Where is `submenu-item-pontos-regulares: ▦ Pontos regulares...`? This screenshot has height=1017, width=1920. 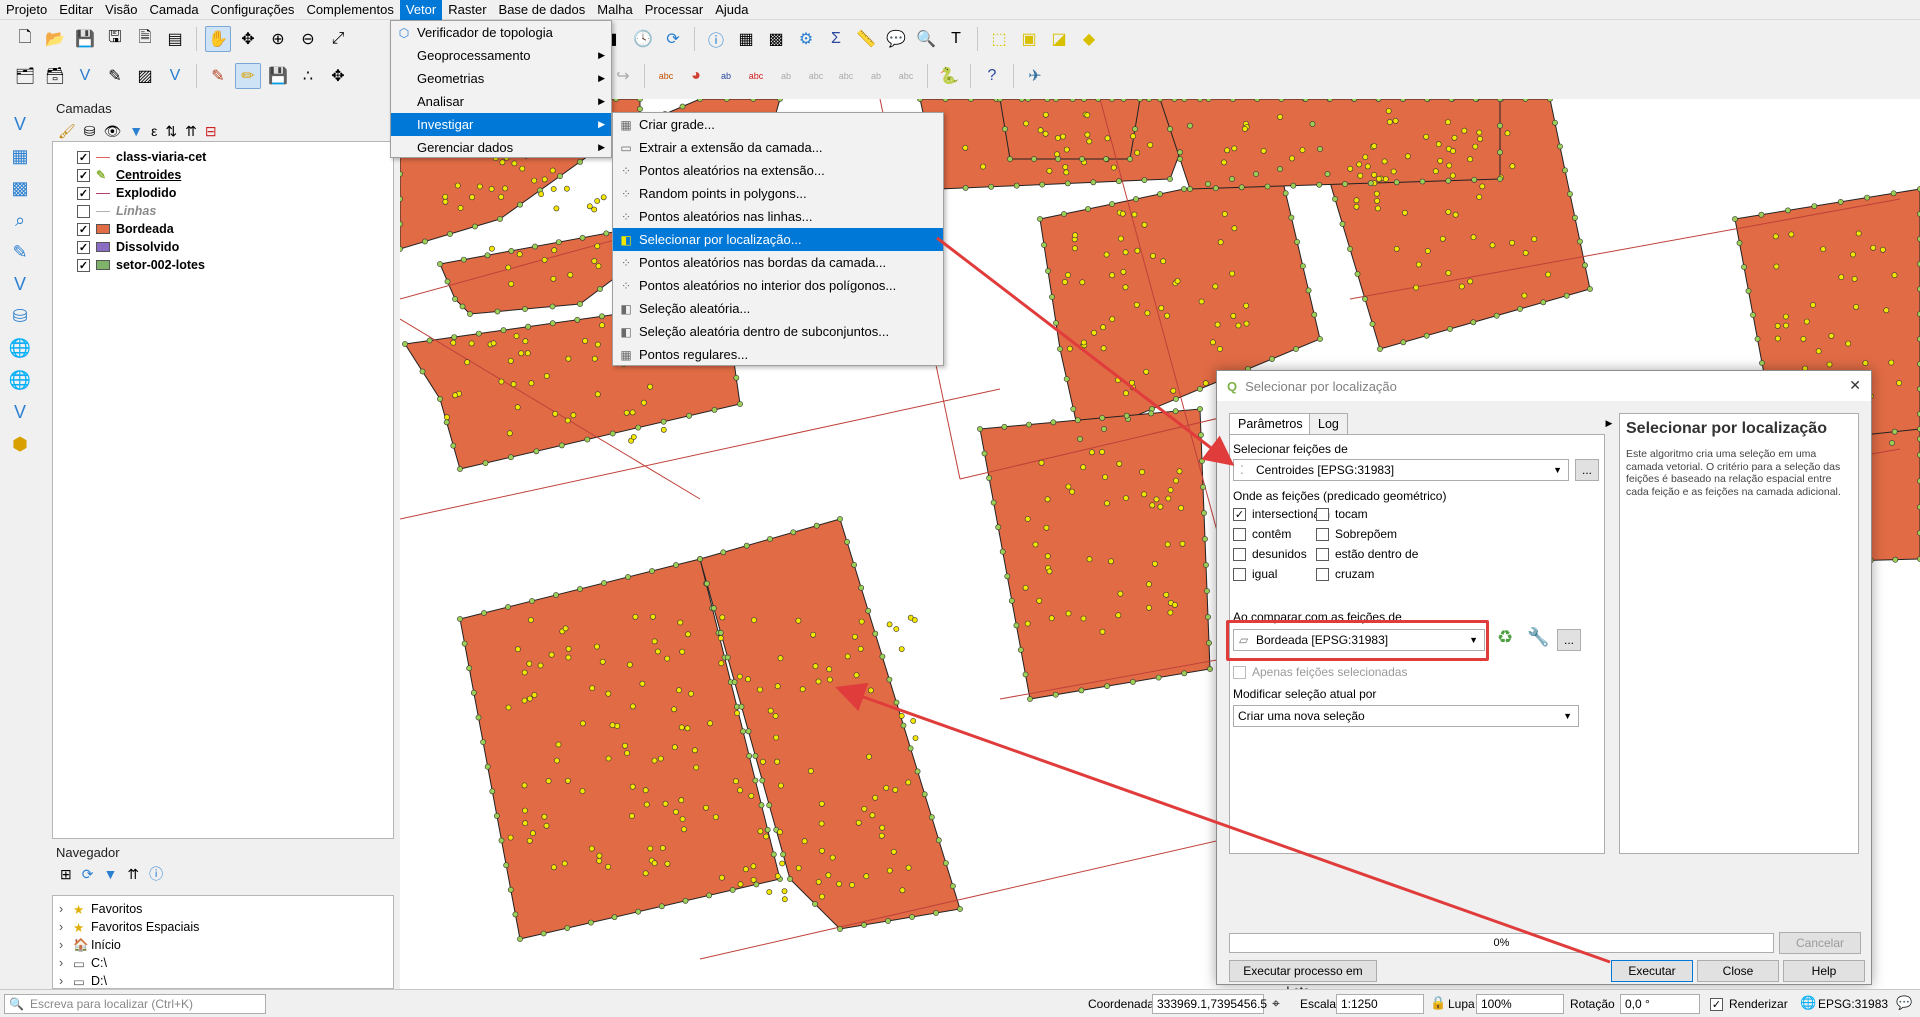 submenu-item-pontos-regulares: ▦ Pontos regulares... is located at coordinates (778, 354).